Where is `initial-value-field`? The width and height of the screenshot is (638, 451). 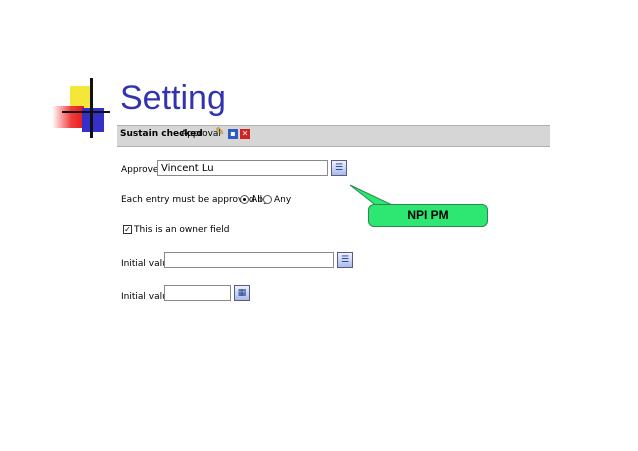 initial-value-field is located at coordinates (249, 260).